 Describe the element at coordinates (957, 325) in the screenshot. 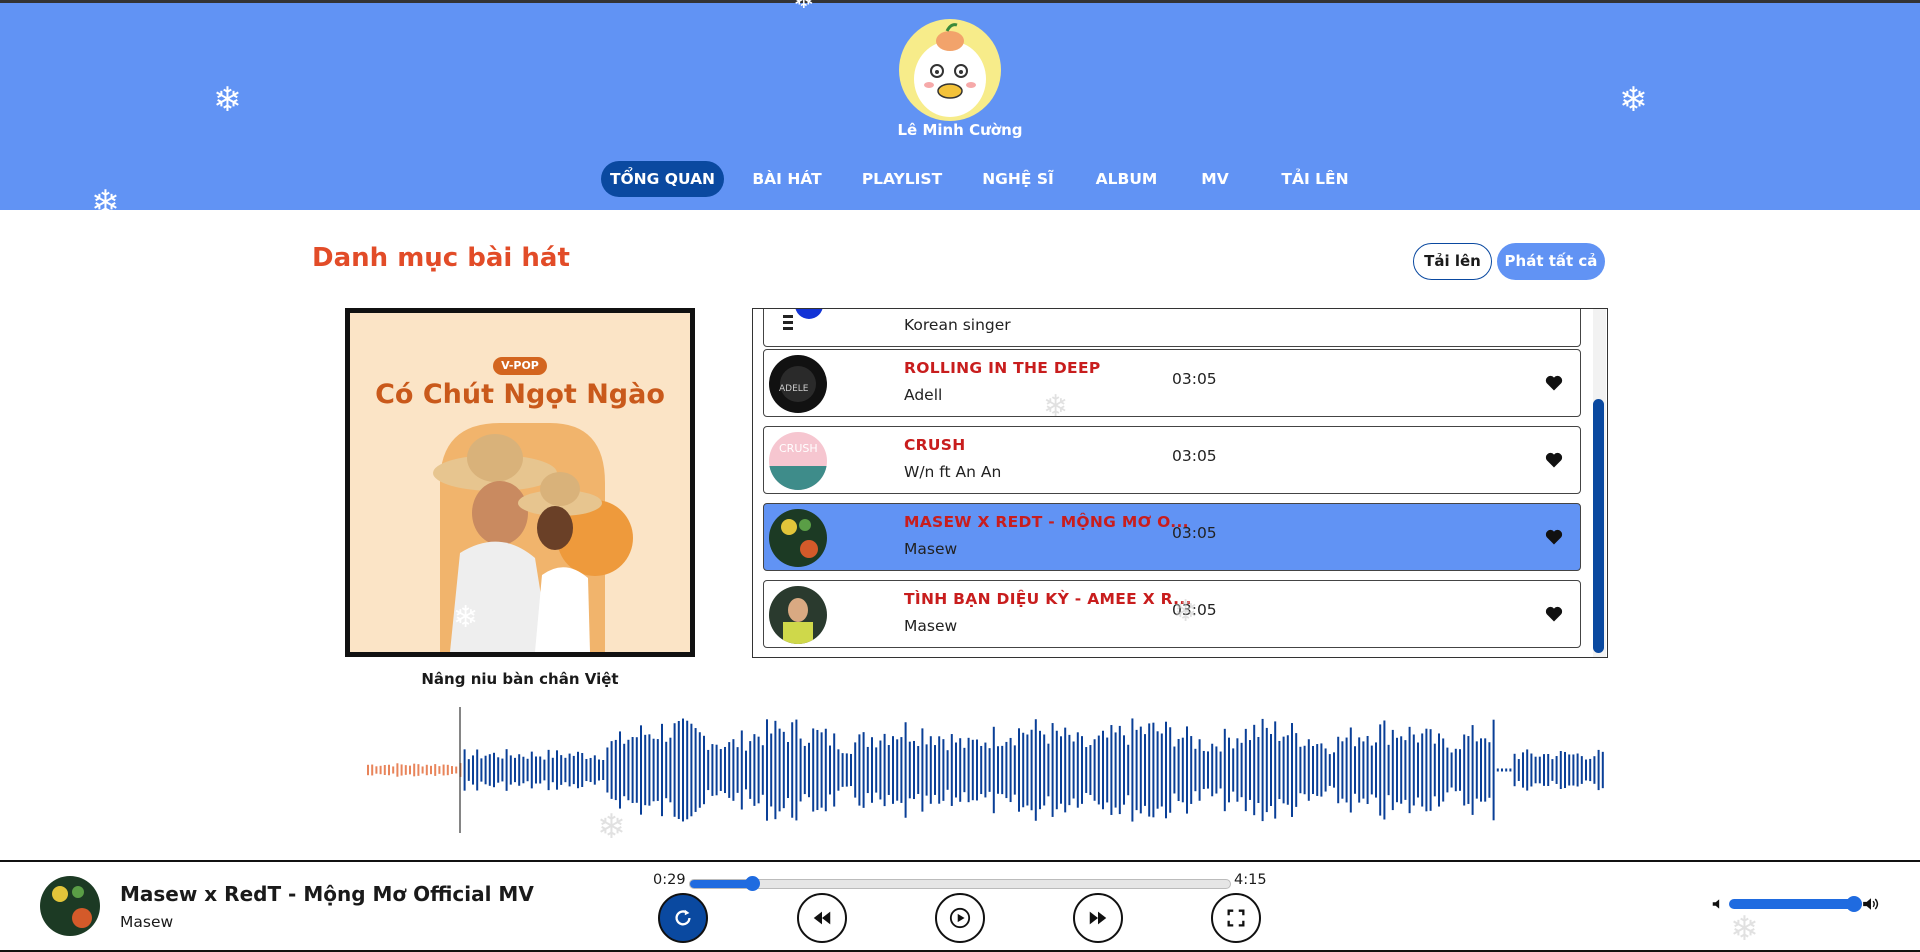

I see `song-artist: Korean singer` at that location.